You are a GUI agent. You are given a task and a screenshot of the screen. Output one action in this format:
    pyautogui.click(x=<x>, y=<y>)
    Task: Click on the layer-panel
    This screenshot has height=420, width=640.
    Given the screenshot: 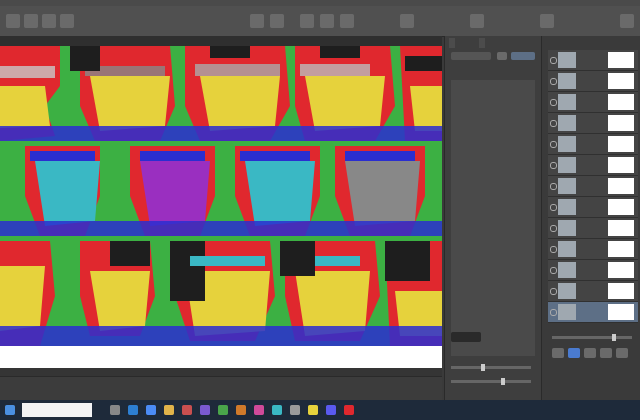 What is the action you would take?
    pyautogui.click(x=590, y=218)
    